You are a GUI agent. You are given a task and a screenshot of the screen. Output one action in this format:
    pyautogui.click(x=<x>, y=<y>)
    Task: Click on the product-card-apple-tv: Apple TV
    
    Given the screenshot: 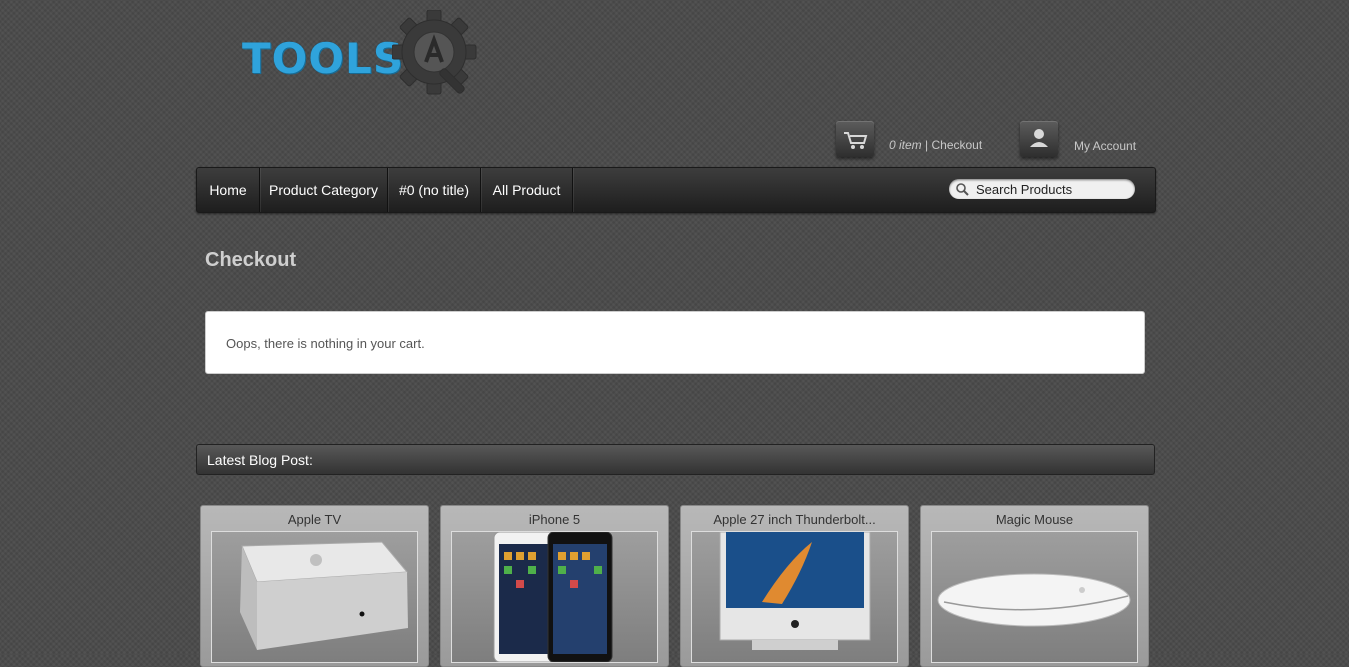 What is the action you would take?
    pyautogui.click(x=314, y=586)
    